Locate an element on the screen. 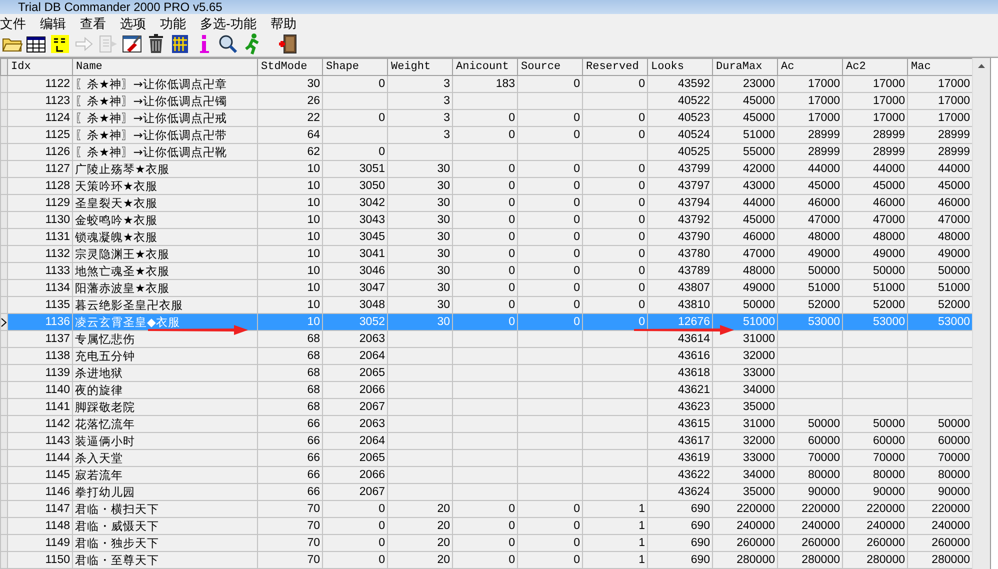 This screenshot has height=569, width=998. table-cell: 20 is located at coordinates (420, 560).